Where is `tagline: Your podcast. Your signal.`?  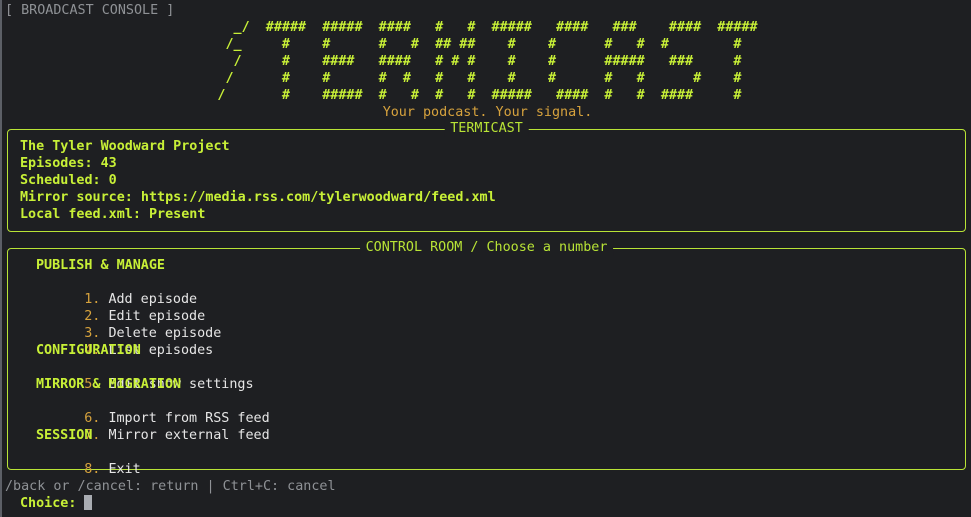 tagline: Your podcast. Your signal. is located at coordinates (487, 112).